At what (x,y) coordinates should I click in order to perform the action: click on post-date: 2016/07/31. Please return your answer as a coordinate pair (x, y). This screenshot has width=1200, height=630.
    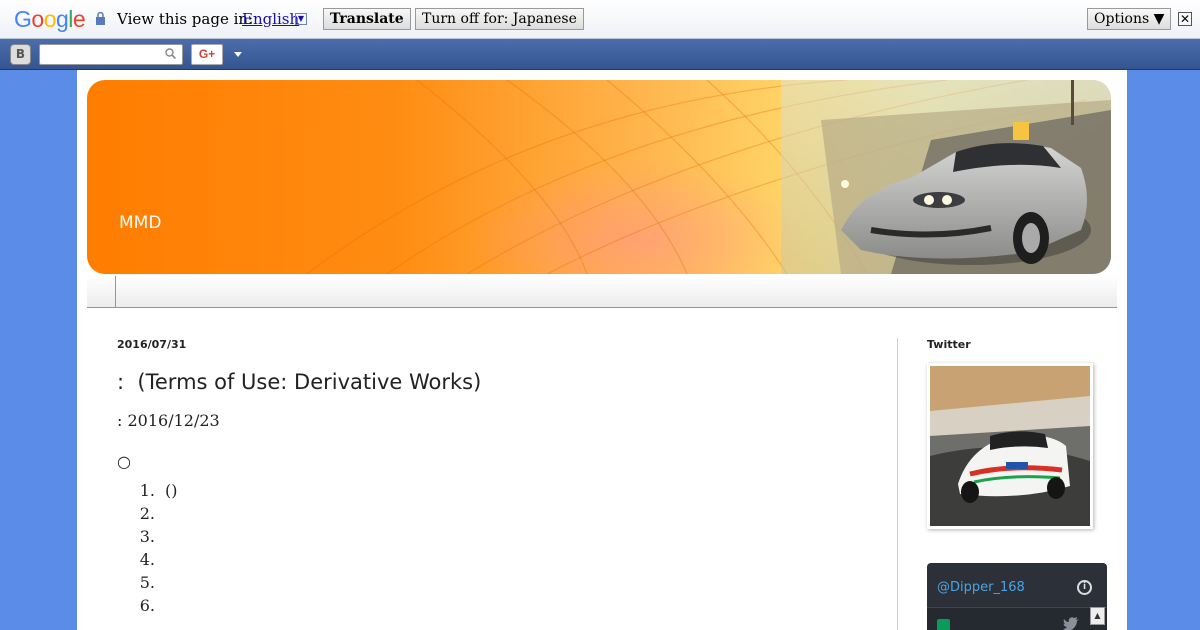
    Looking at the image, I should click on (152, 344).